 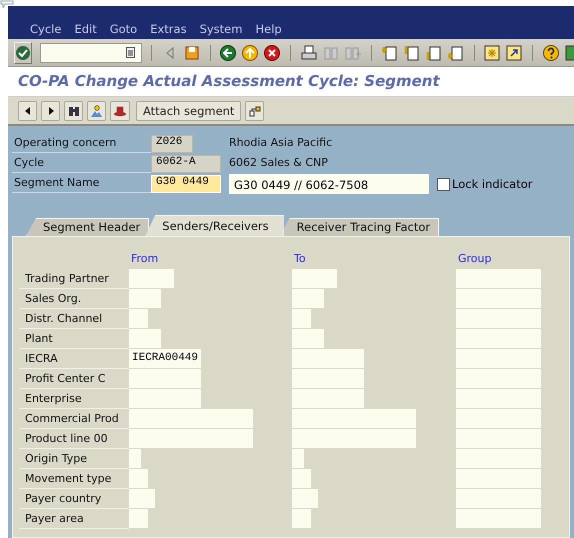 What do you see at coordinates (186, 163) in the screenshot?
I see `display-field: 6062-A` at bounding box center [186, 163].